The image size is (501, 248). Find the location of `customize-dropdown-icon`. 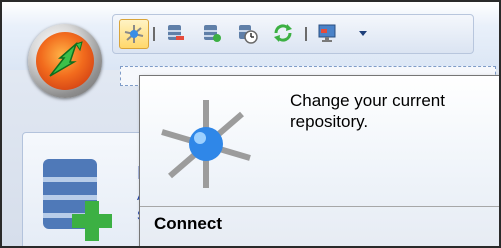

customize-dropdown-icon is located at coordinates (363, 33).